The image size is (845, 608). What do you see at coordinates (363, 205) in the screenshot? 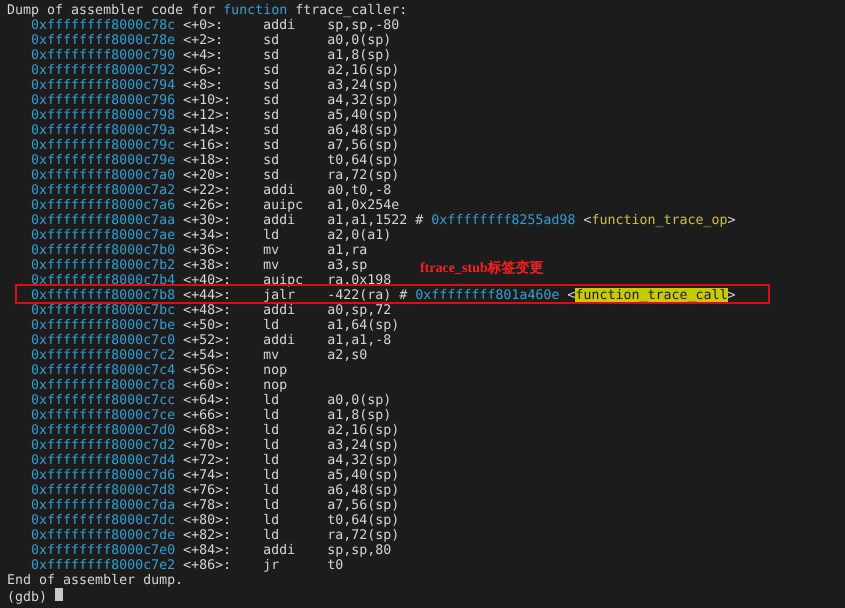
I see `instruction-operands: a1,0x254e` at bounding box center [363, 205].